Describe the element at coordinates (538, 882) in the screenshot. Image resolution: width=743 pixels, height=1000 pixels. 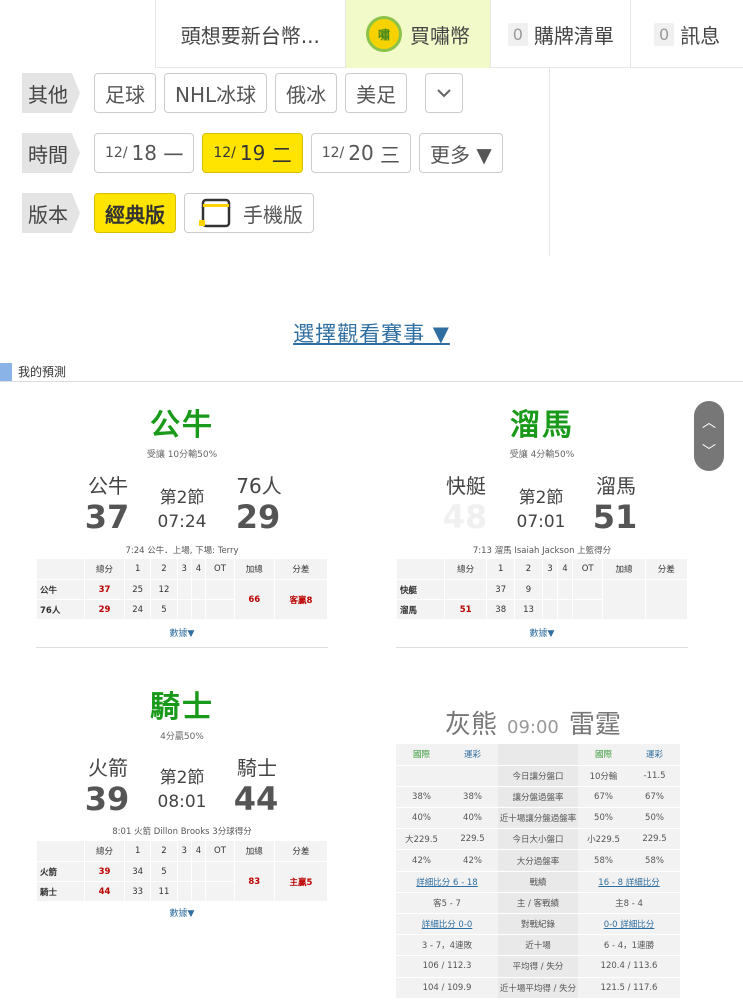
I see `table-cell: 戰績` at that location.